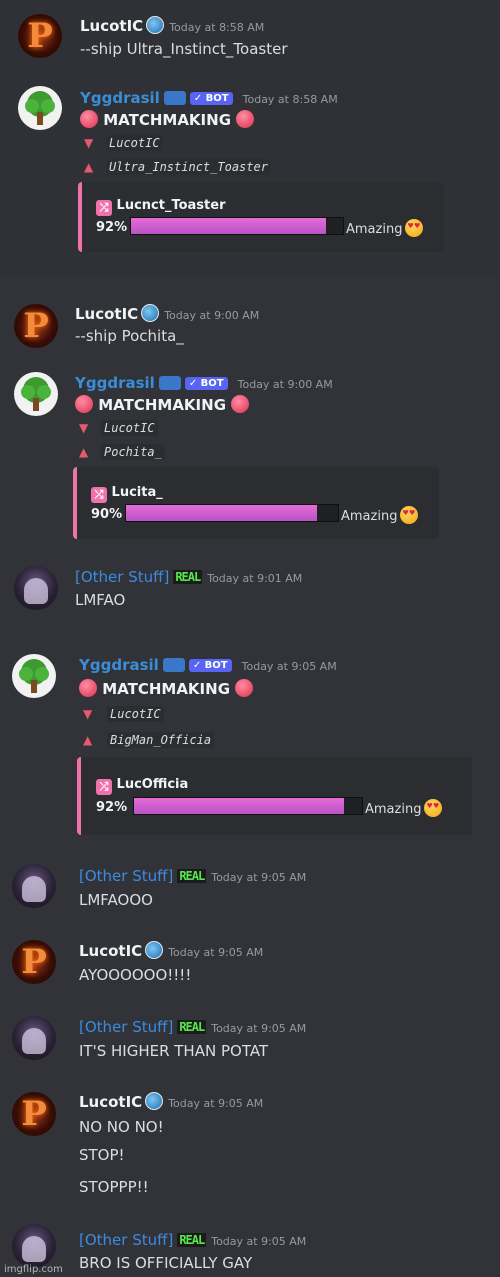  Describe the element at coordinates (160, 207) in the screenshot. I see `embed-title: ⤮ Lucnct_Toaster` at that location.